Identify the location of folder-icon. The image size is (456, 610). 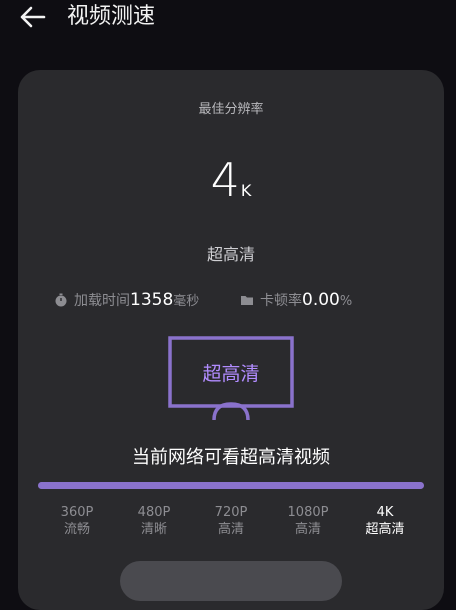
(247, 300).